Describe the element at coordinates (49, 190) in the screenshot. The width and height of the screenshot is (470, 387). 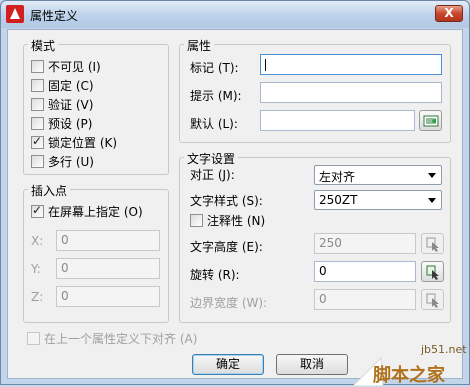
I see `insertion-point-group-title: 插入点` at that location.